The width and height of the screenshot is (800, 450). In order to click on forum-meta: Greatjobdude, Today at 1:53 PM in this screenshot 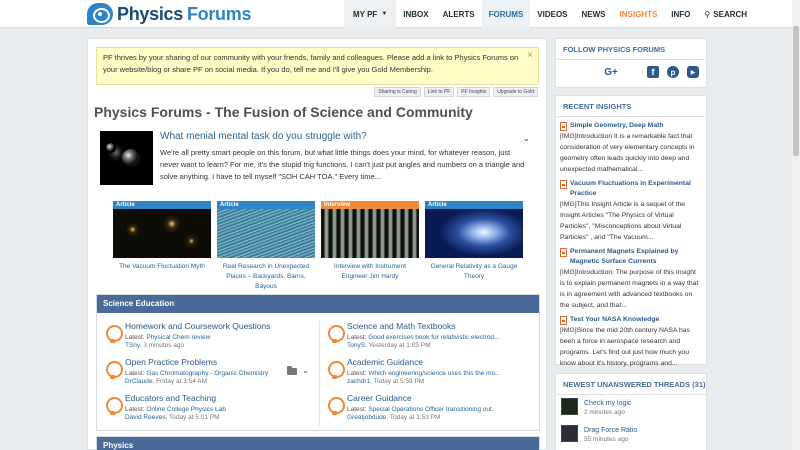, I will do `click(394, 417)`.